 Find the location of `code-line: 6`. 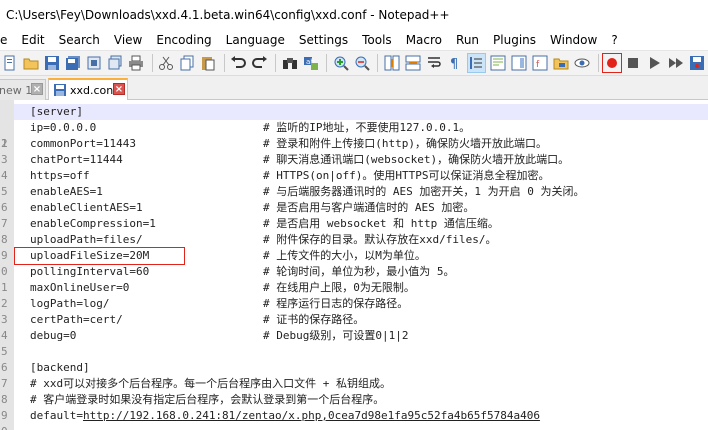

code-line: 6 is located at coordinates (354, 359).